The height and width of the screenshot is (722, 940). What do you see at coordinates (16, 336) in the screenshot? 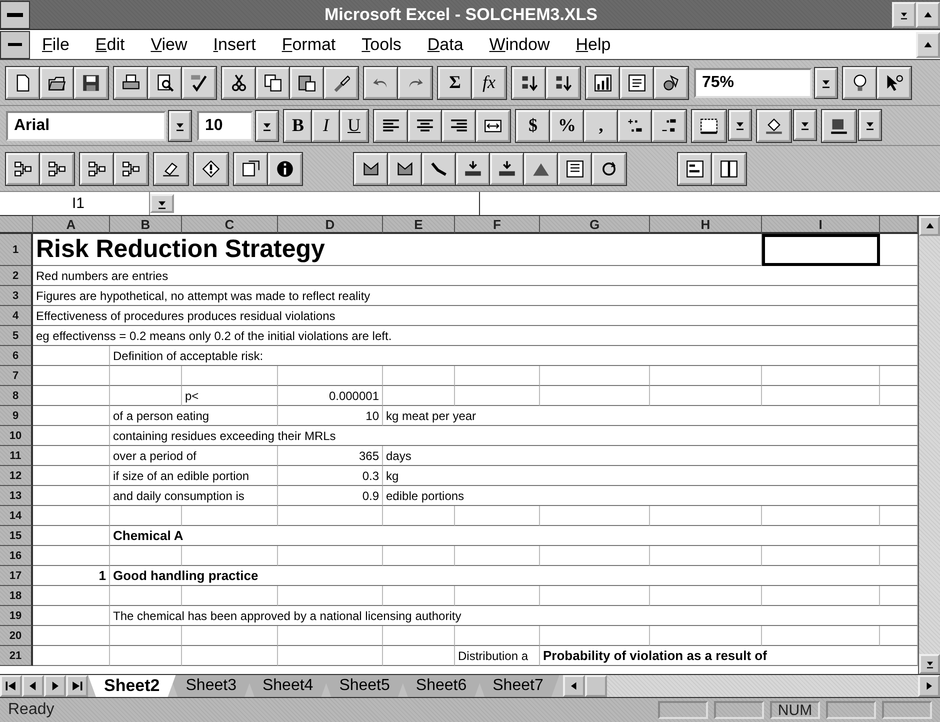
I see `row-header: 5` at bounding box center [16, 336].